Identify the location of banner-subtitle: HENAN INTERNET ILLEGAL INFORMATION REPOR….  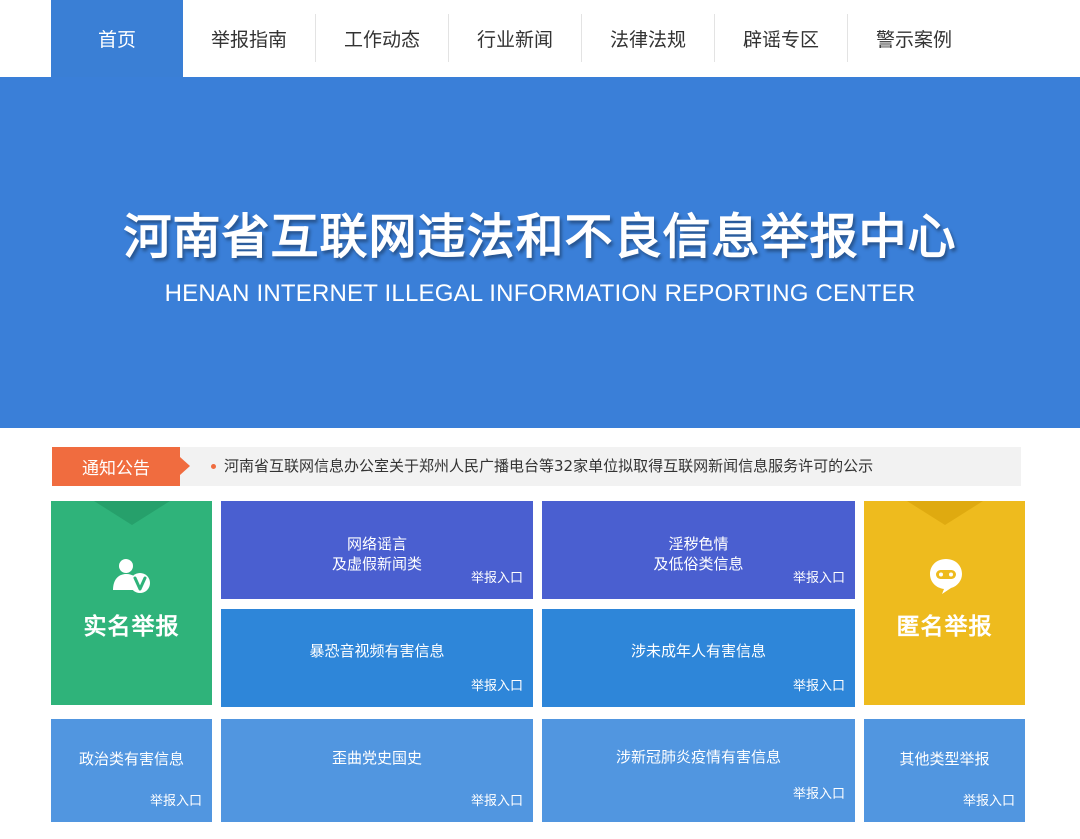
(540, 293).